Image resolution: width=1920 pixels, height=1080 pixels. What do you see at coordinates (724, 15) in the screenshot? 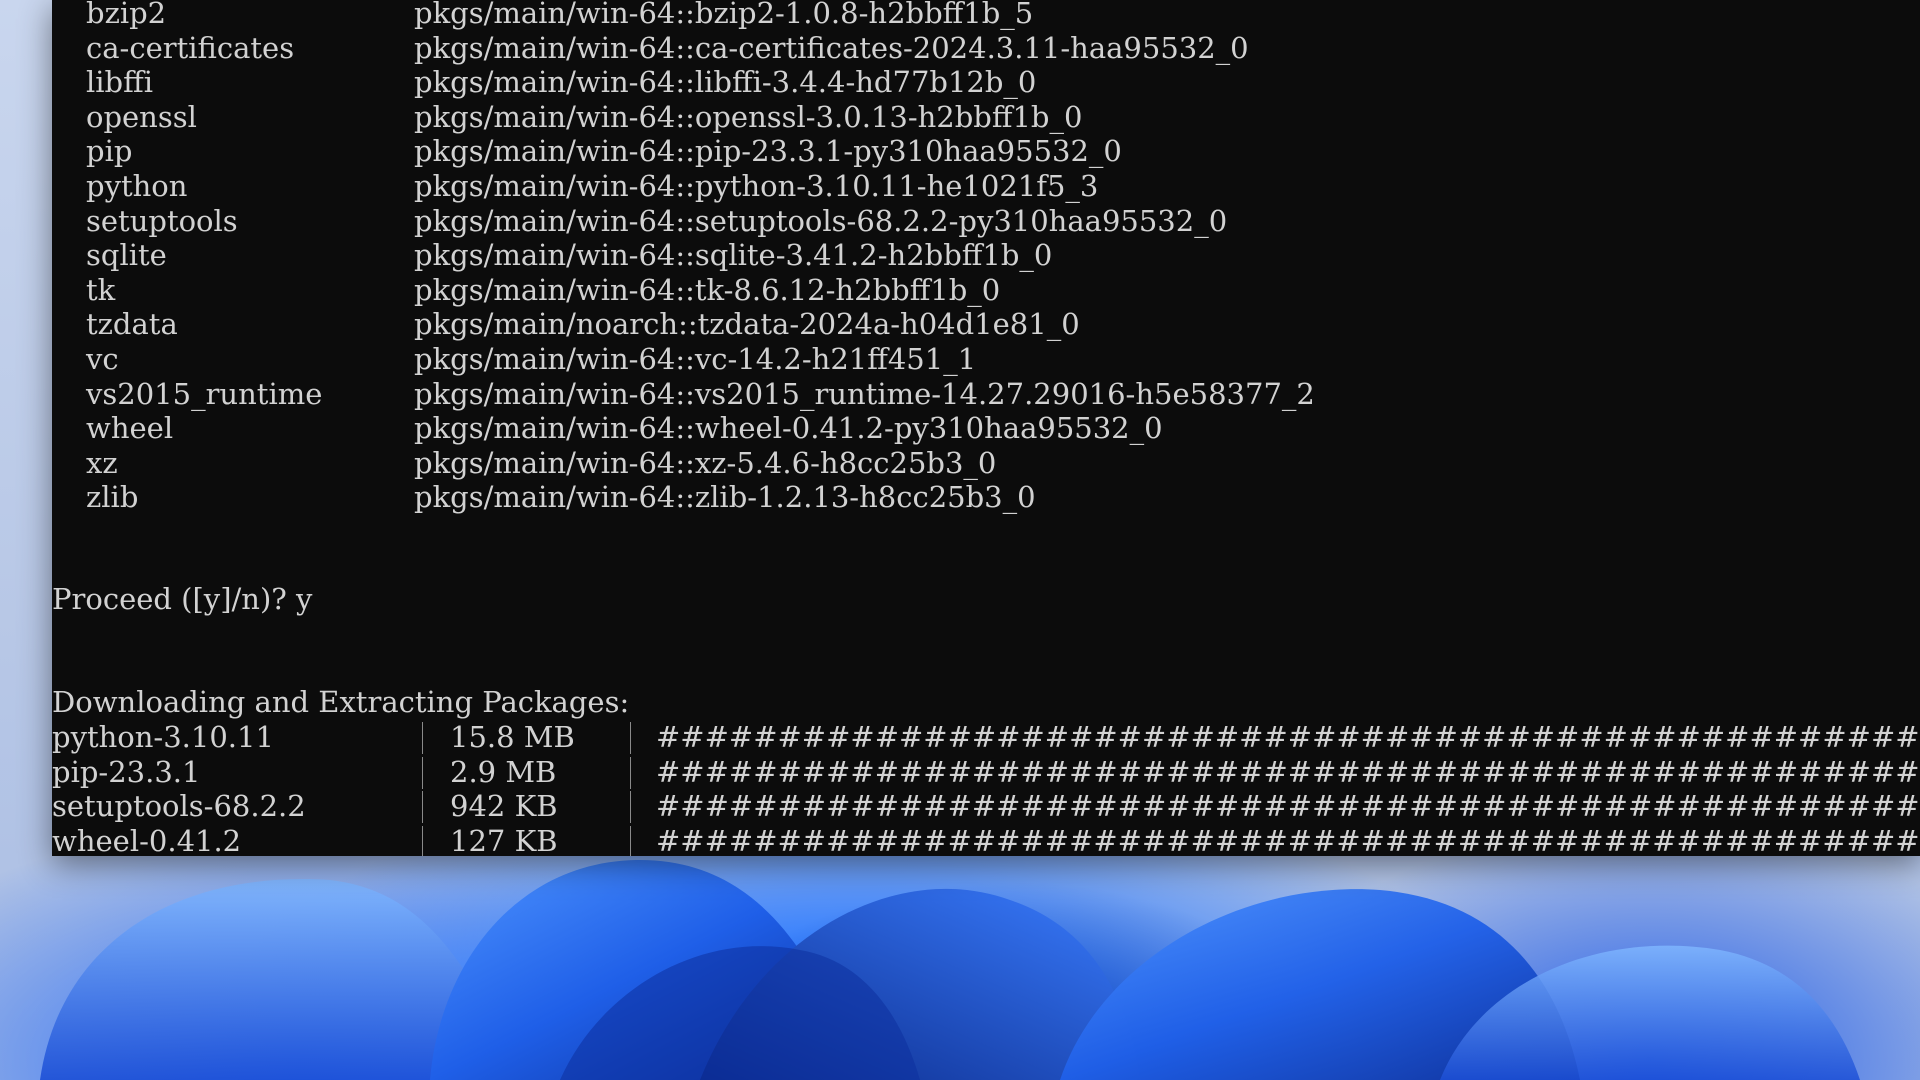
I see `package-channel: pkgs/main/win-64::bzip2-1.0.8-h2bbff1b_5` at bounding box center [724, 15].